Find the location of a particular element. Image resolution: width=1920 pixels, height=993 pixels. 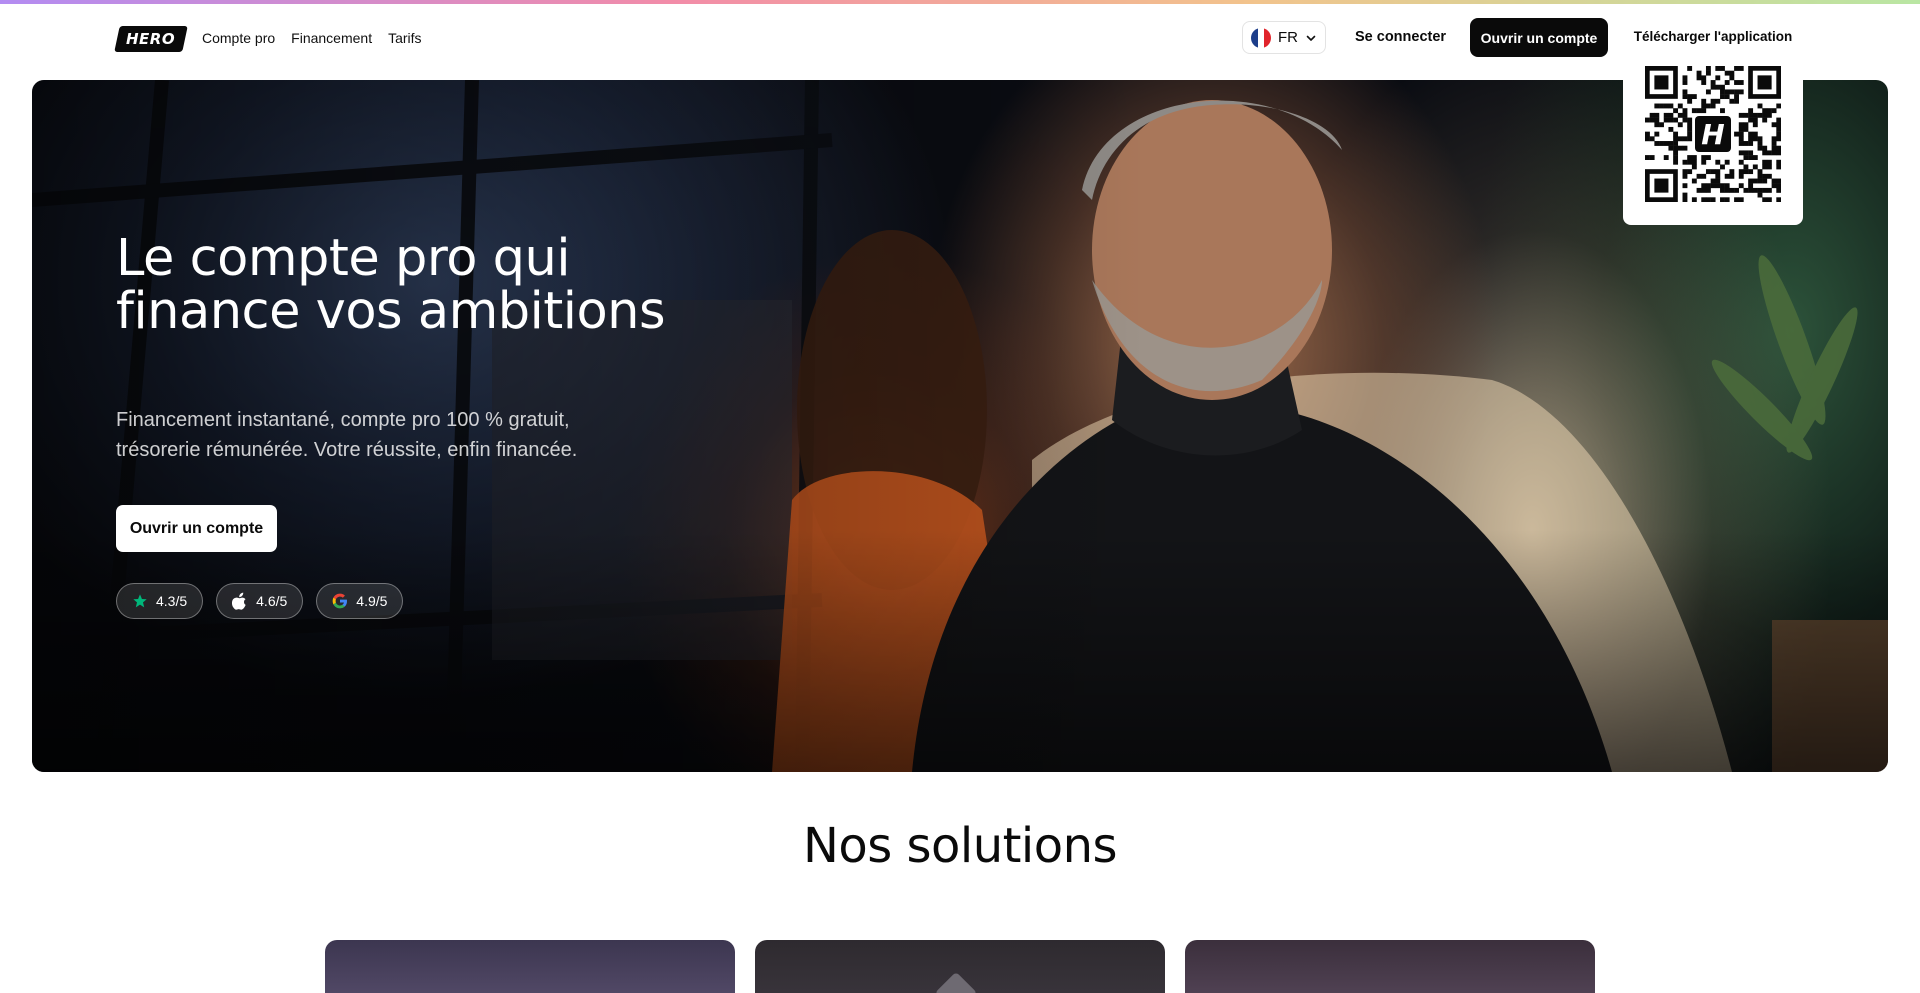

open-account-nav-button: Ouvrir un compte is located at coordinates (1539, 37).